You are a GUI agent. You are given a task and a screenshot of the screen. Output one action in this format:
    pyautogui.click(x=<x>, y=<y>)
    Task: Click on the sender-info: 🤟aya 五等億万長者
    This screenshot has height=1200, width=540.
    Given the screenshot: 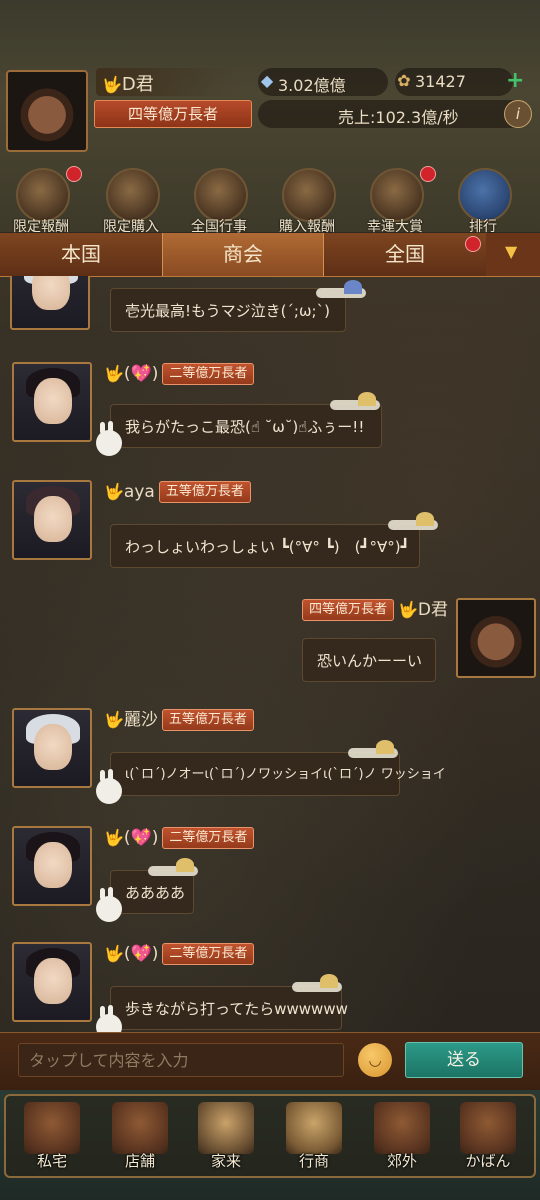 What is the action you would take?
    pyautogui.click(x=177, y=492)
    